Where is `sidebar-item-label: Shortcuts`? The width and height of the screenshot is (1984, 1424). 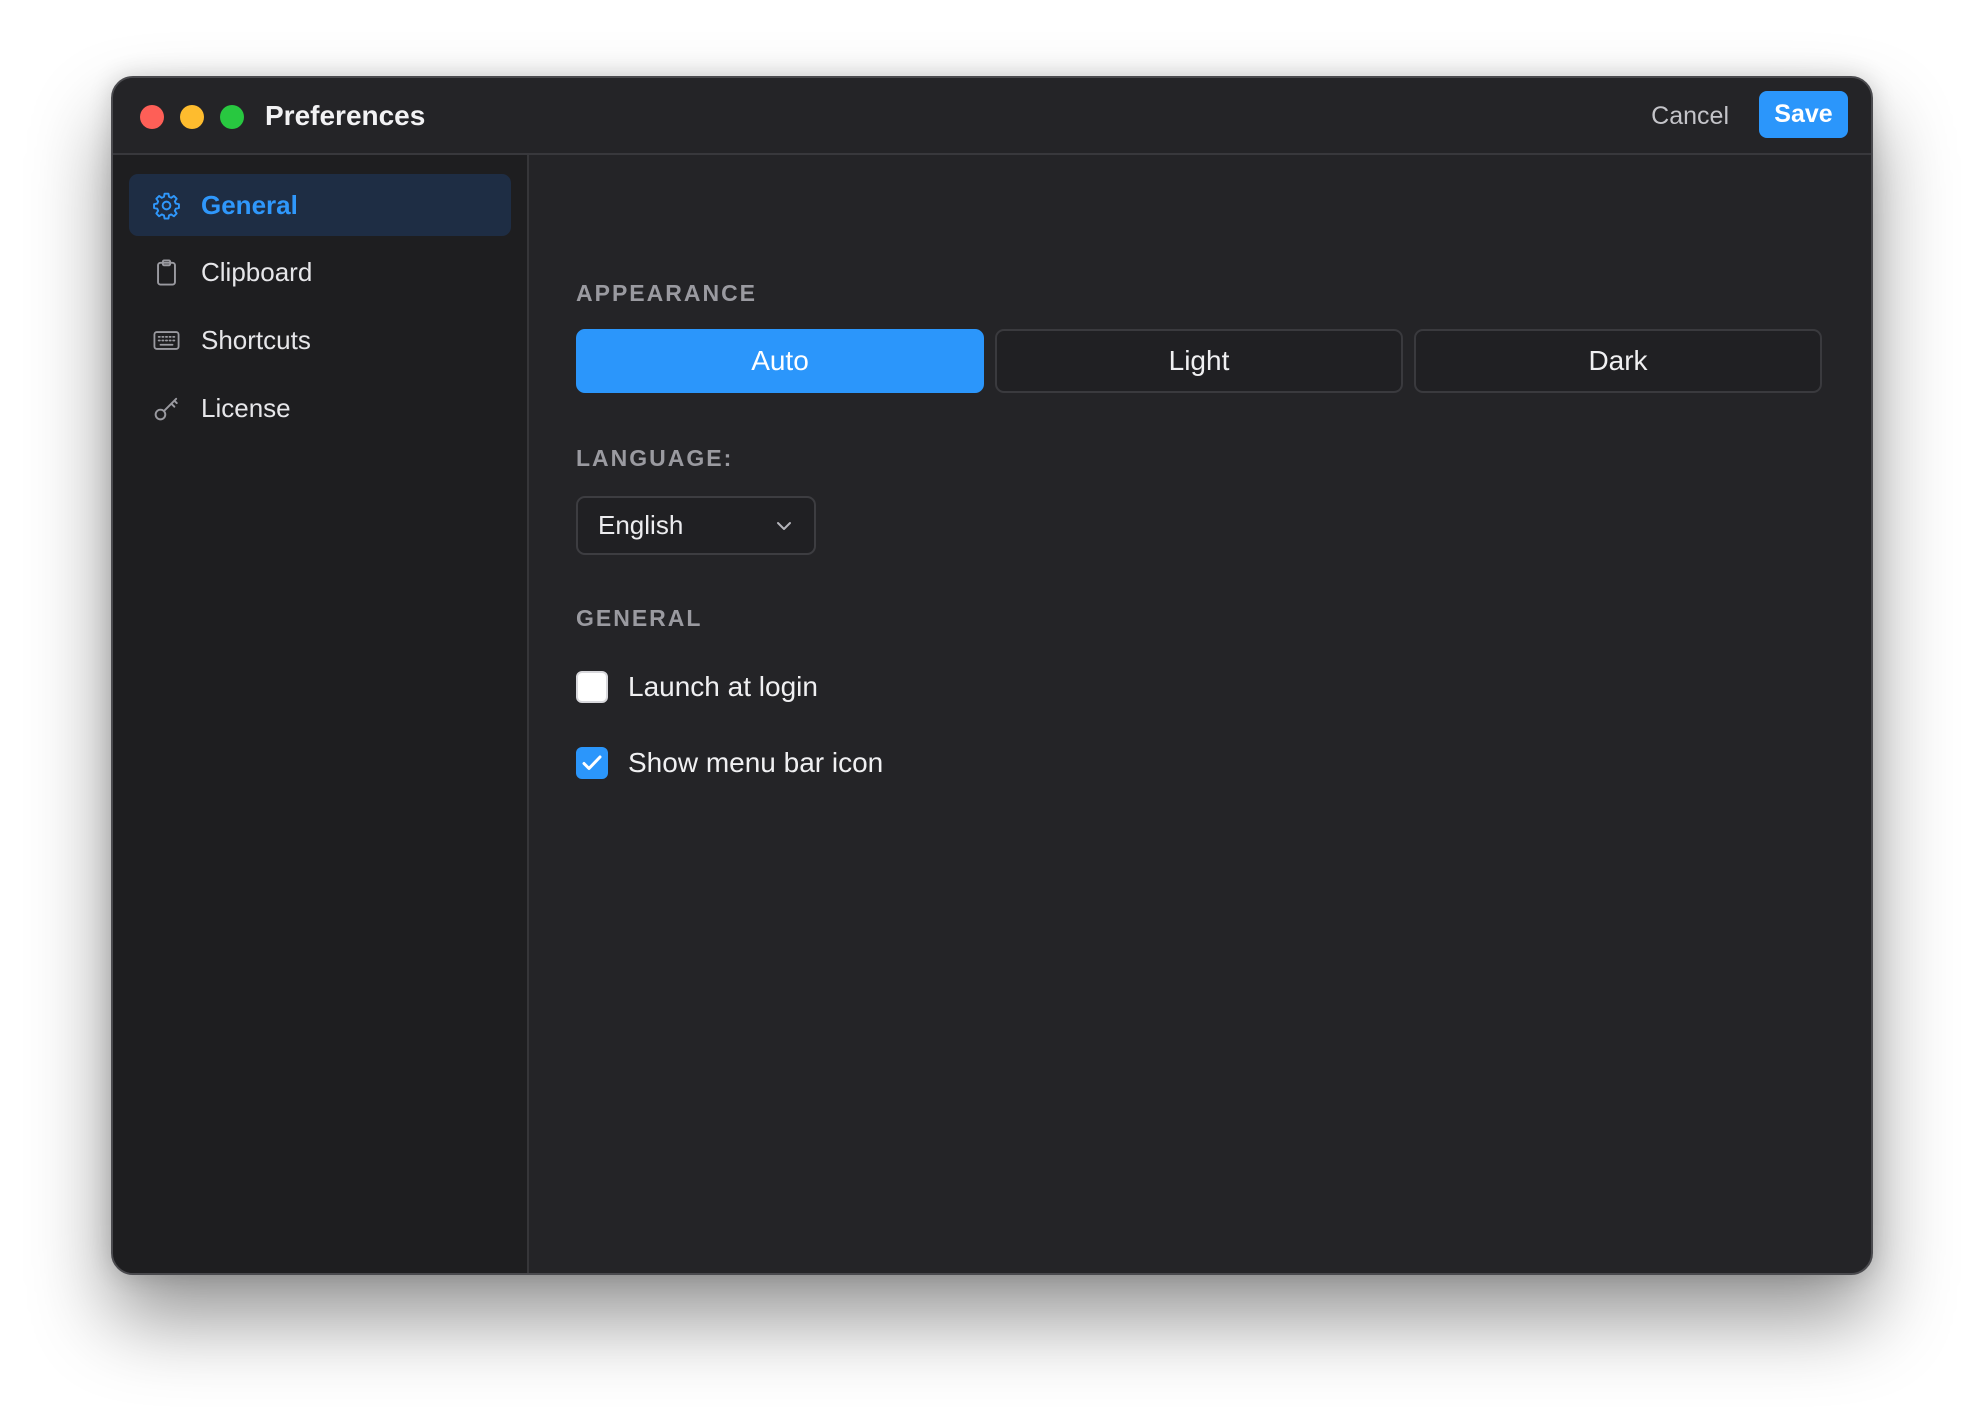 sidebar-item-label: Shortcuts is located at coordinates (256, 340).